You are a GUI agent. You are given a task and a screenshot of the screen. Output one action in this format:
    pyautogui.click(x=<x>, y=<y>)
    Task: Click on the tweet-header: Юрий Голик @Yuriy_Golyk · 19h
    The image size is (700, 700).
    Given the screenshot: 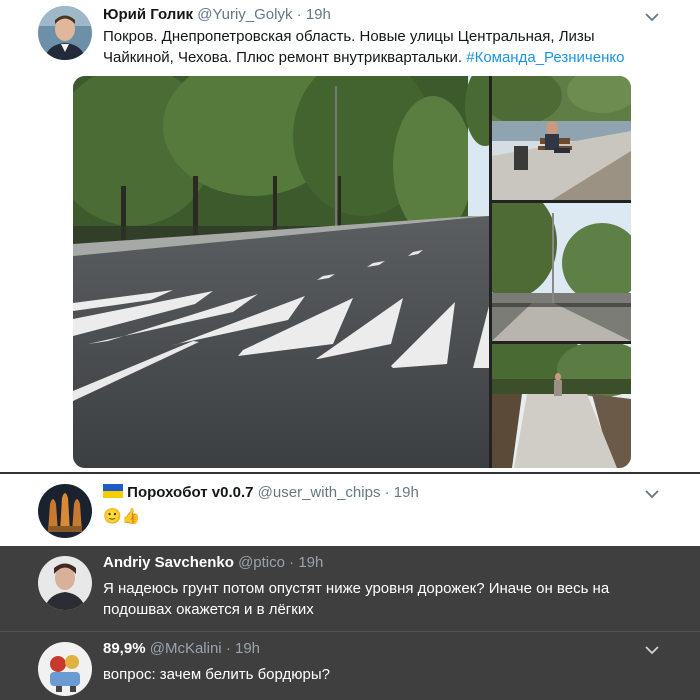 What is the action you would take?
    pyautogui.click(x=217, y=14)
    